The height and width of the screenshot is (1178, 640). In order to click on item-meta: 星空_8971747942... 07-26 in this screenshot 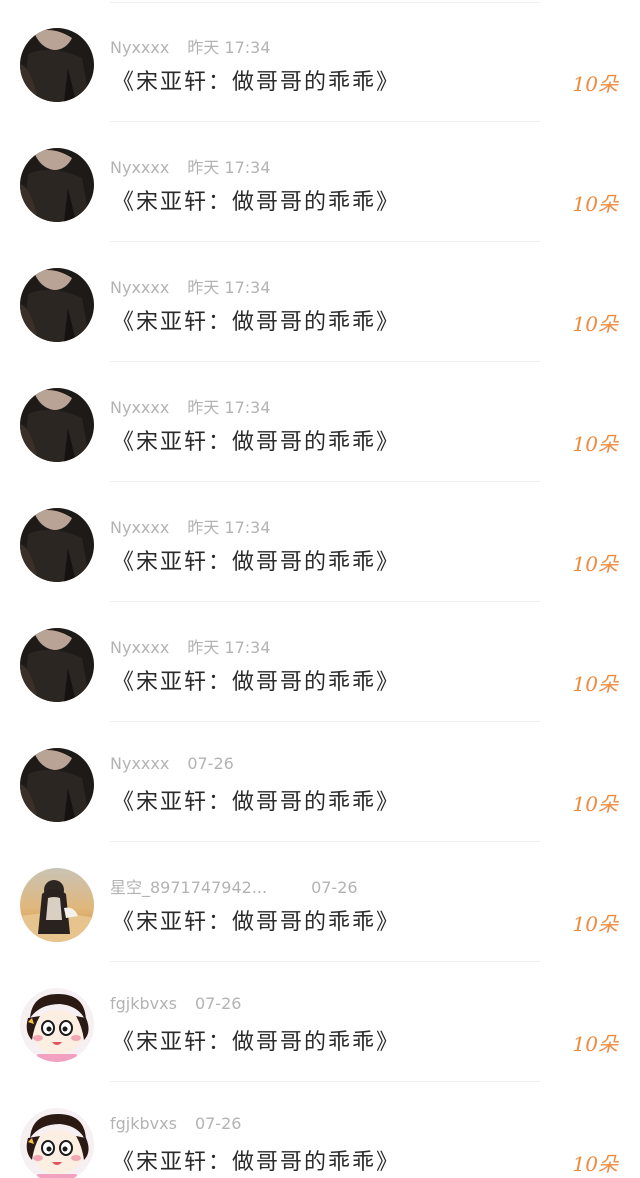, I will do `click(234, 886)`.